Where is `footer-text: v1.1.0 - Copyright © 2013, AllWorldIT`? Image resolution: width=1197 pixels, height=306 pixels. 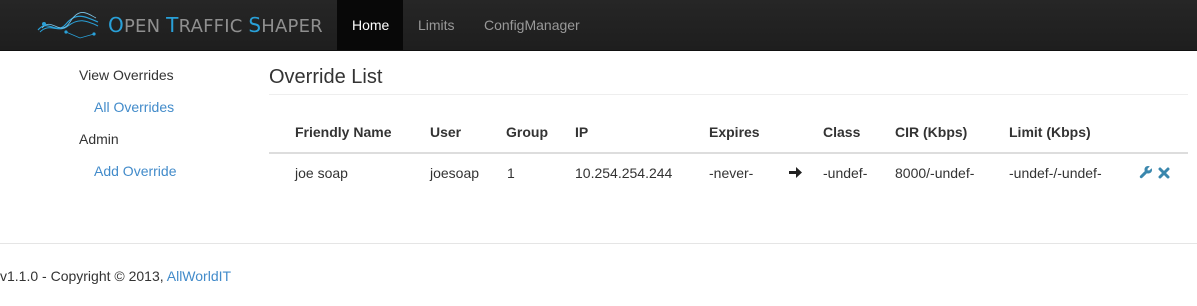 footer-text: v1.1.0 - Copyright © 2013, AllWorldIT is located at coordinates (115, 276).